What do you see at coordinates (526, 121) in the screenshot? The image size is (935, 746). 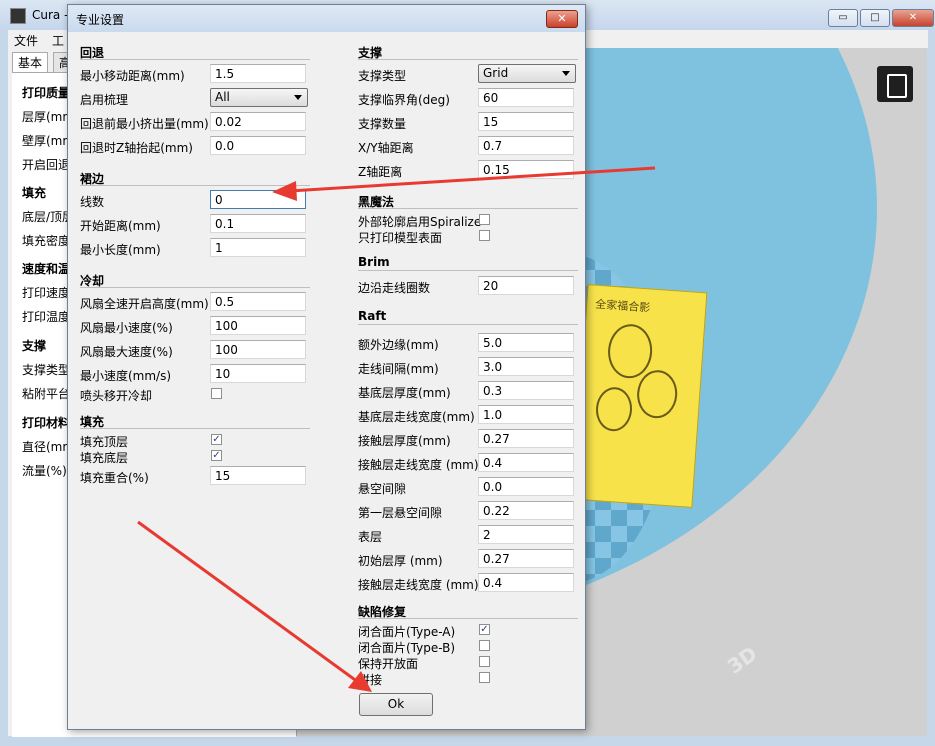 I see `support-amount-input: 15` at bounding box center [526, 121].